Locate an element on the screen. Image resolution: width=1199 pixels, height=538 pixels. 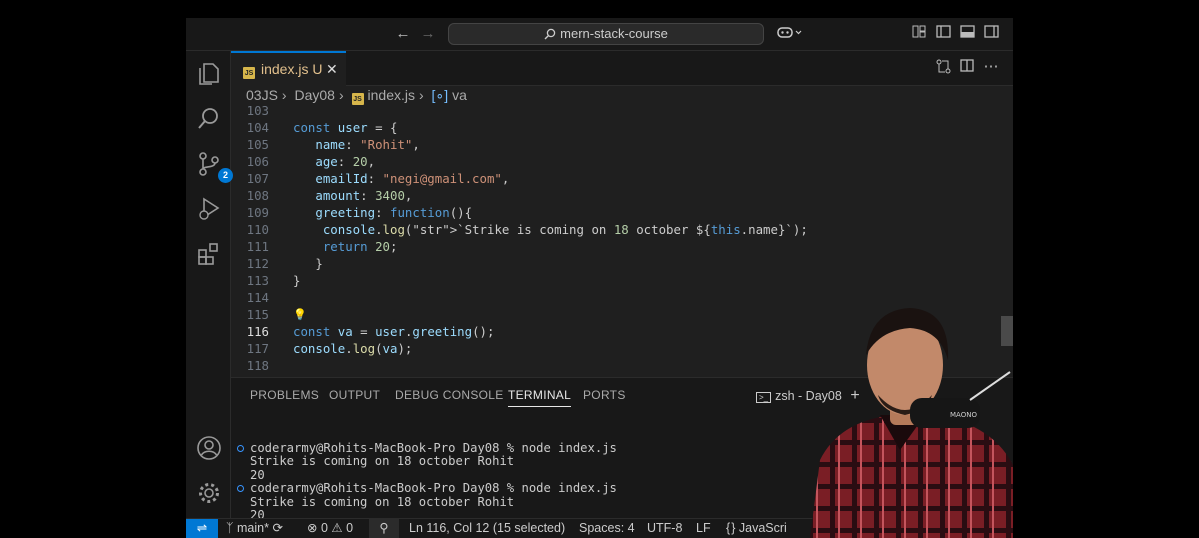
breadcrumb-item: index.js is located at coordinates (391, 95).